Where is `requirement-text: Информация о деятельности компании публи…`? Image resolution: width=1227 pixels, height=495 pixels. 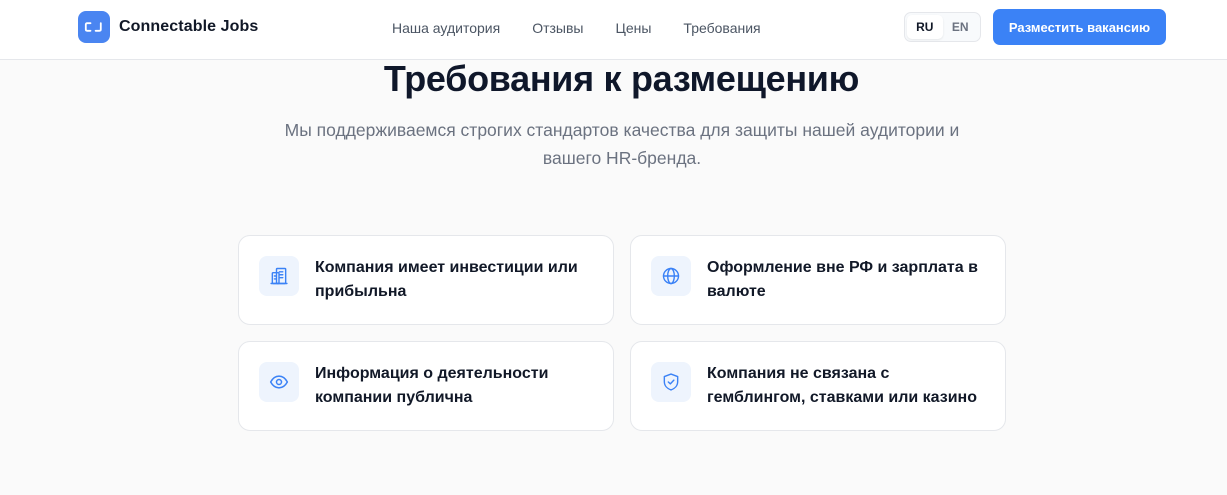 requirement-text: Информация о деятельности компании публи… is located at coordinates (432, 385).